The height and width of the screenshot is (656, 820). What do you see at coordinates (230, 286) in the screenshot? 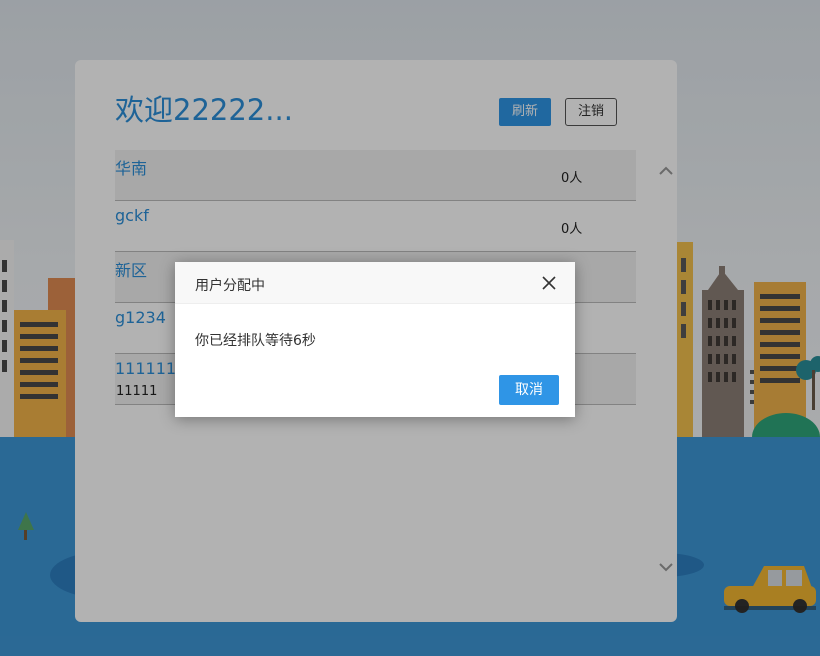
I see `dialog-title: 用户分配中` at bounding box center [230, 286].